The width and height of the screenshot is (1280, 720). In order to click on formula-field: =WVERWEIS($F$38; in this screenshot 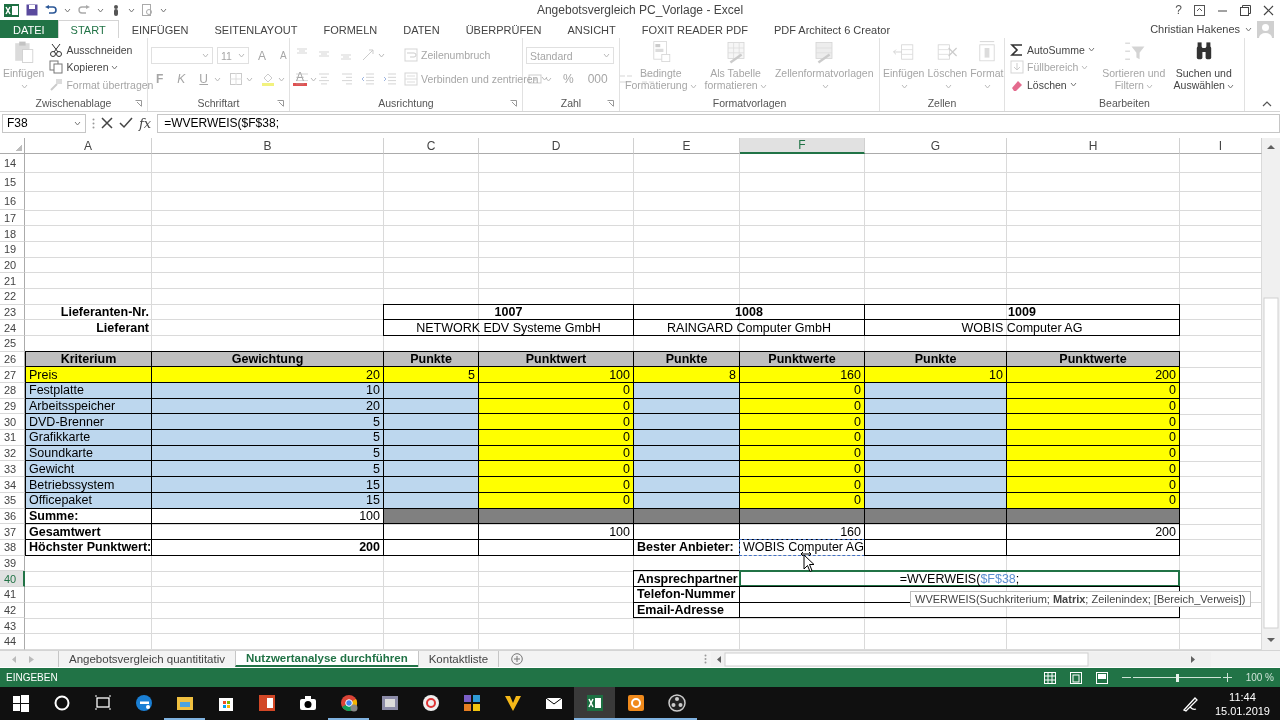, I will do `click(718, 123)`.